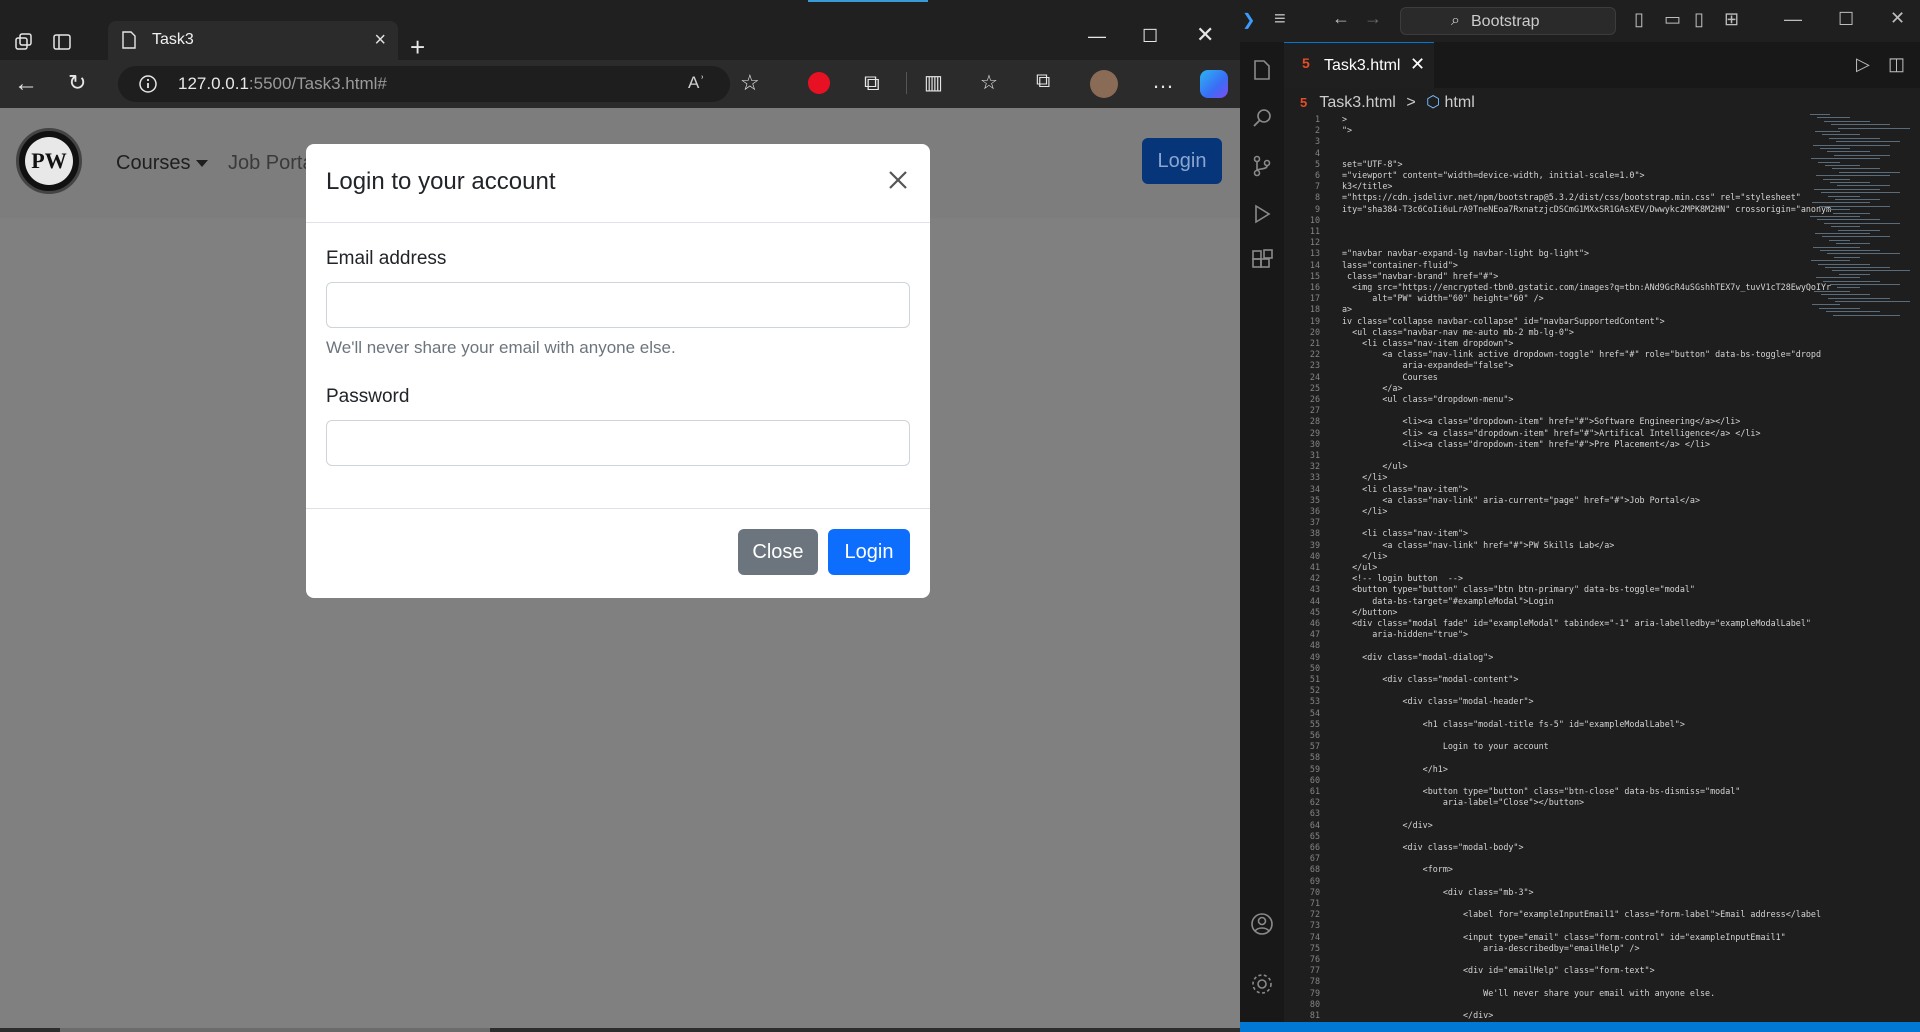  What do you see at coordinates (898, 180) in the screenshot?
I see `modal-close-icon` at bounding box center [898, 180].